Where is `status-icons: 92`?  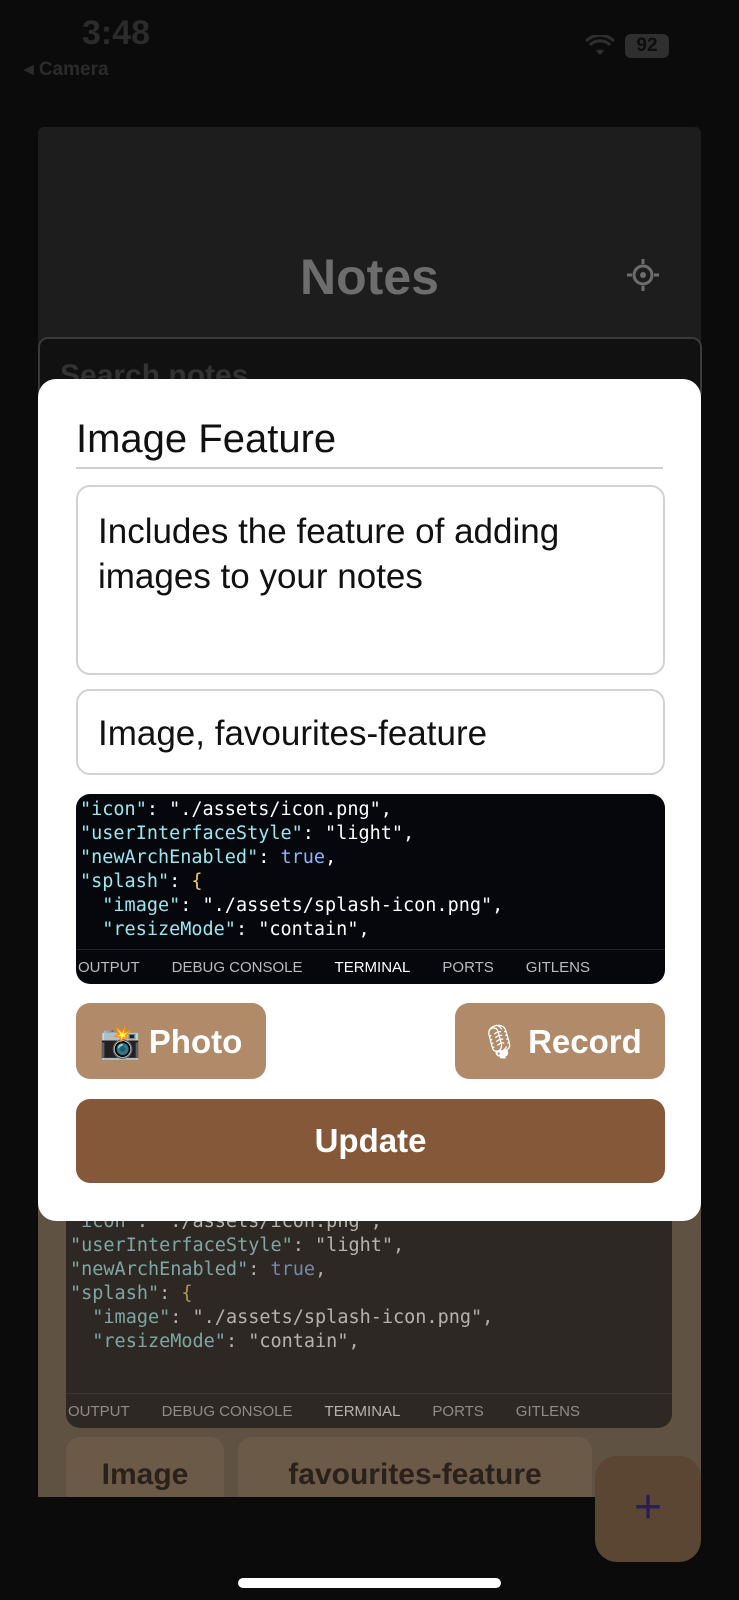
status-icons: 92 is located at coordinates (627, 46).